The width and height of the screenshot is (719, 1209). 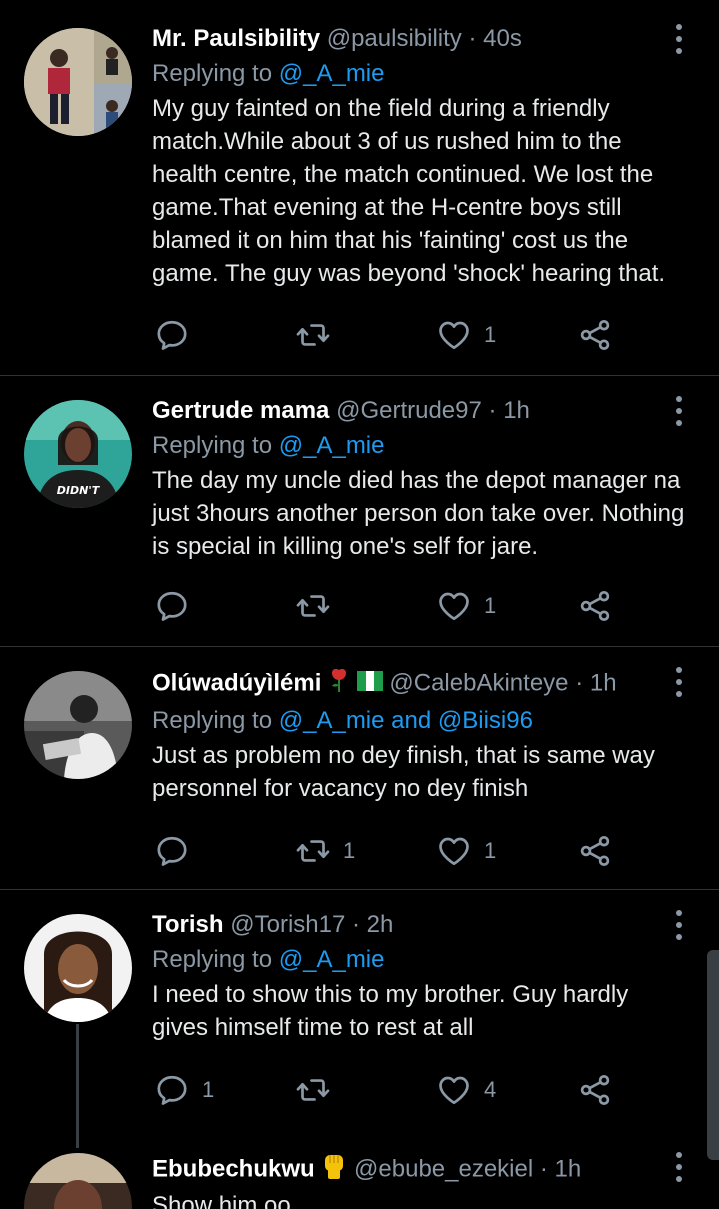 What do you see at coordinates (208, 1089) in the screenshot?
I see `reply-count: 1` at bounding box center [208, 1089].